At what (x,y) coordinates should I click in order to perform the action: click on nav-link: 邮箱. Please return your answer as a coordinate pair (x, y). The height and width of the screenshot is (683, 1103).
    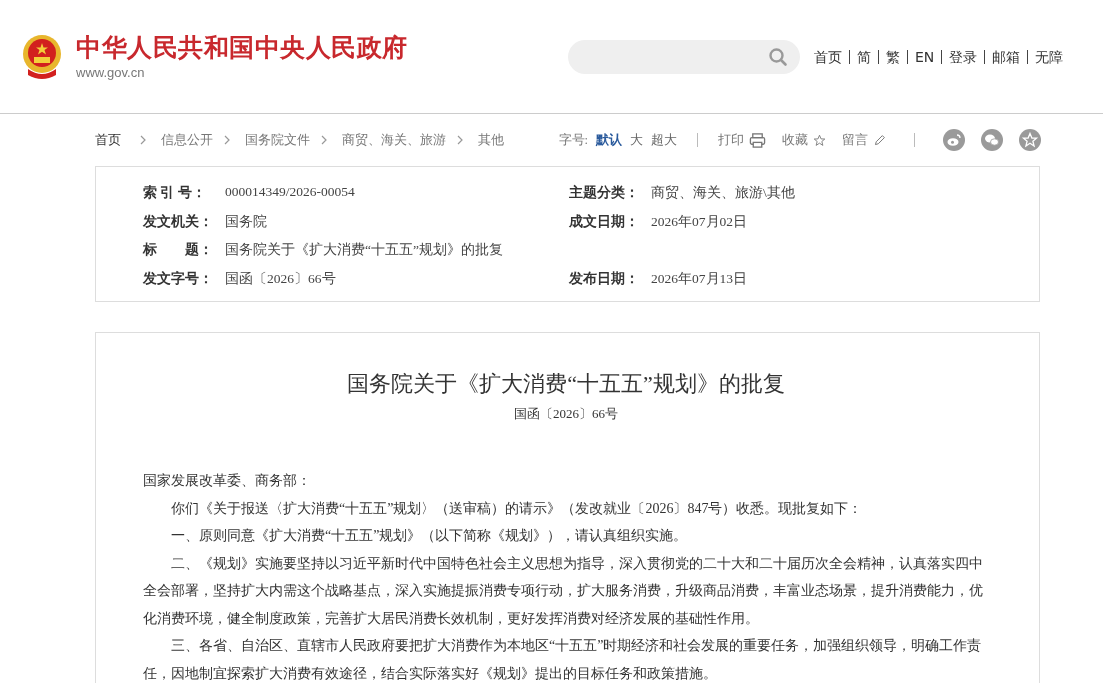
    Looking at the image, I should click on (1006, 56).